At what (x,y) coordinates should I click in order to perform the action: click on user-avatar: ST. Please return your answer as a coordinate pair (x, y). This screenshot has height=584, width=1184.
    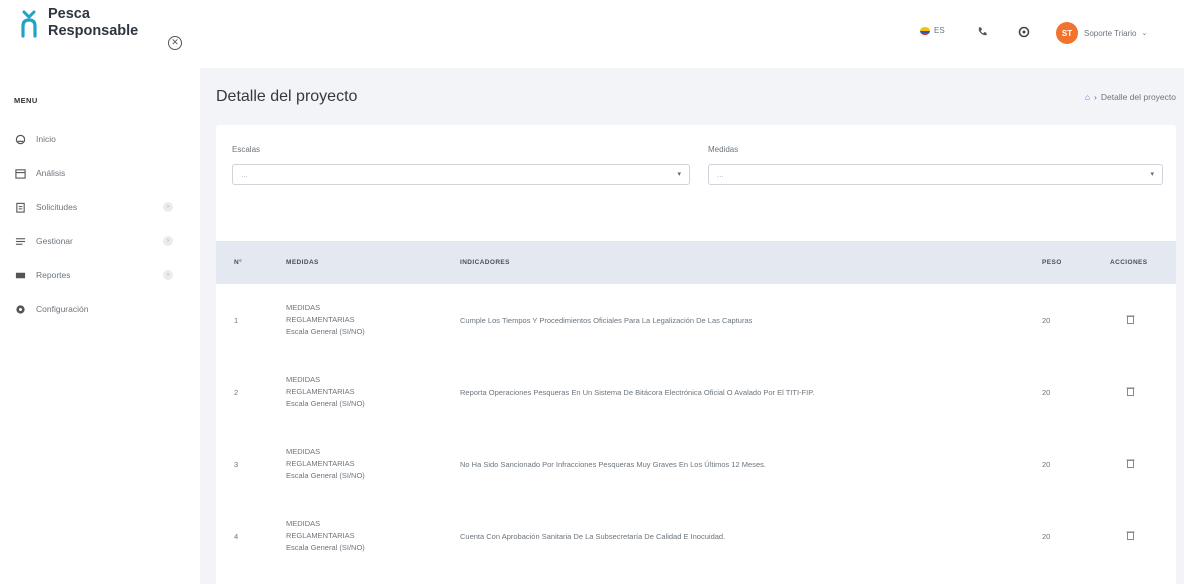
    Looking at the image, I should click on (1067, 33).